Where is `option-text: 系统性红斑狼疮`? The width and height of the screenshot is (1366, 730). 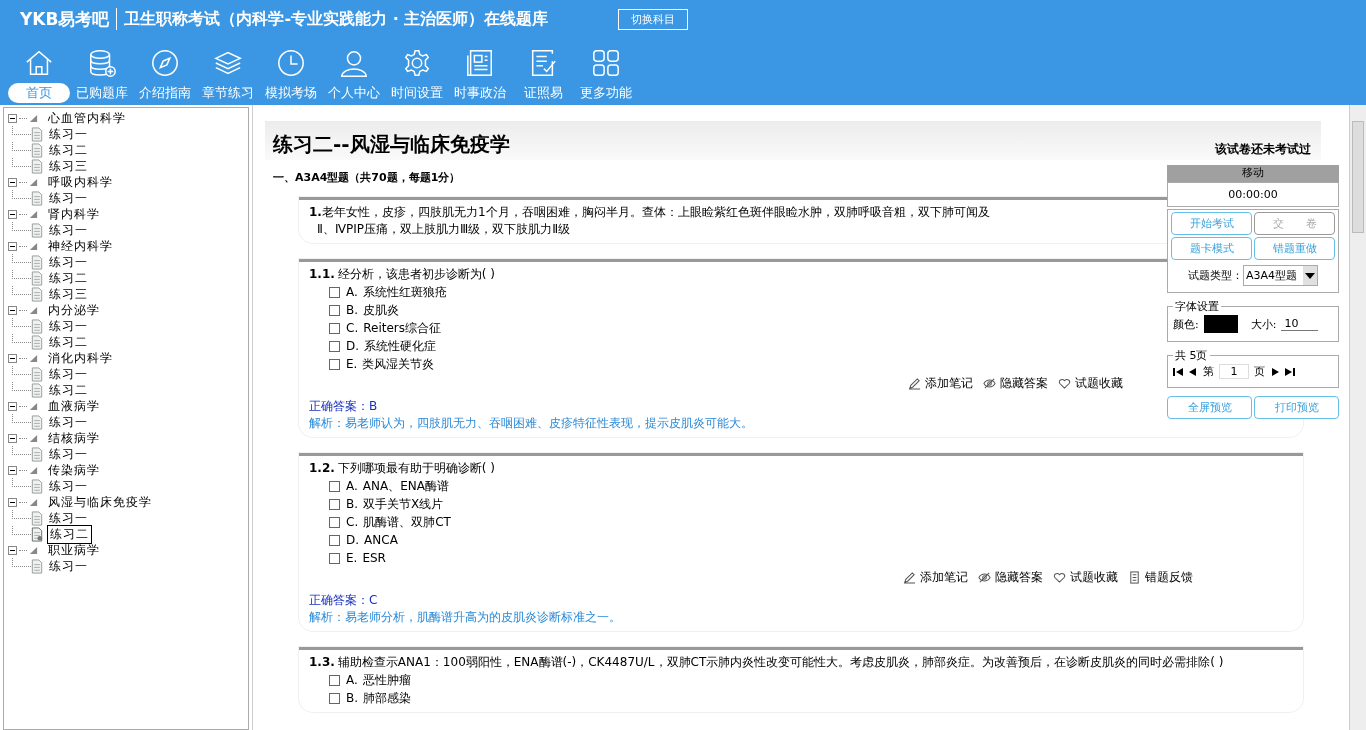 option-text: 系统性红斑狼疮 is located at coordinates (404, 292).